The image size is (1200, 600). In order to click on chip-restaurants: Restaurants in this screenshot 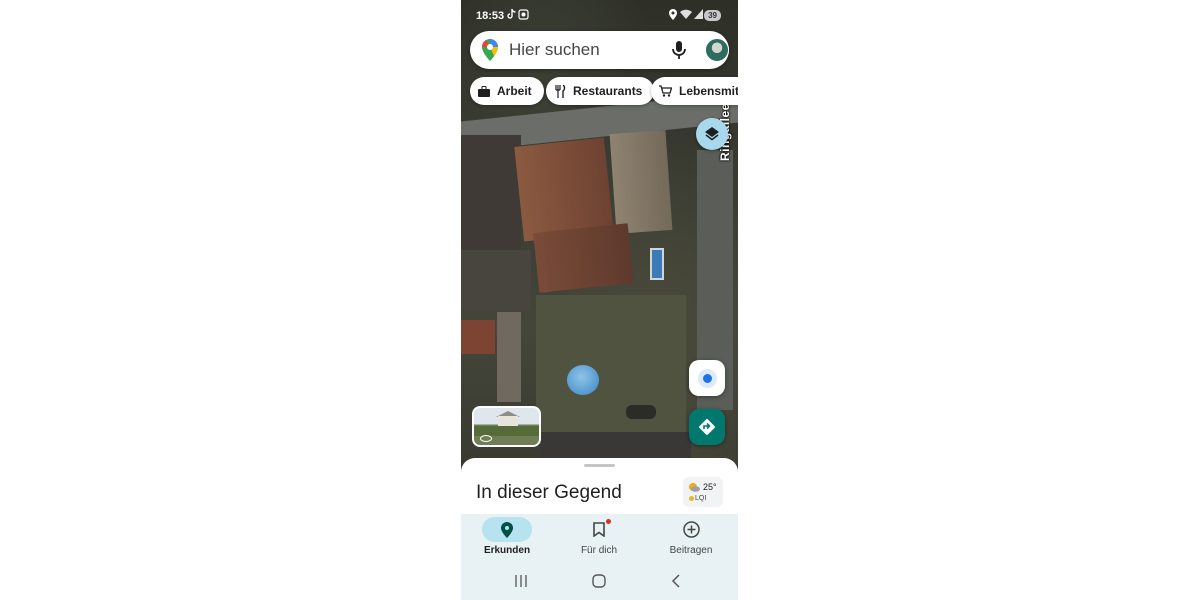, I will do `click(600, 91)`.